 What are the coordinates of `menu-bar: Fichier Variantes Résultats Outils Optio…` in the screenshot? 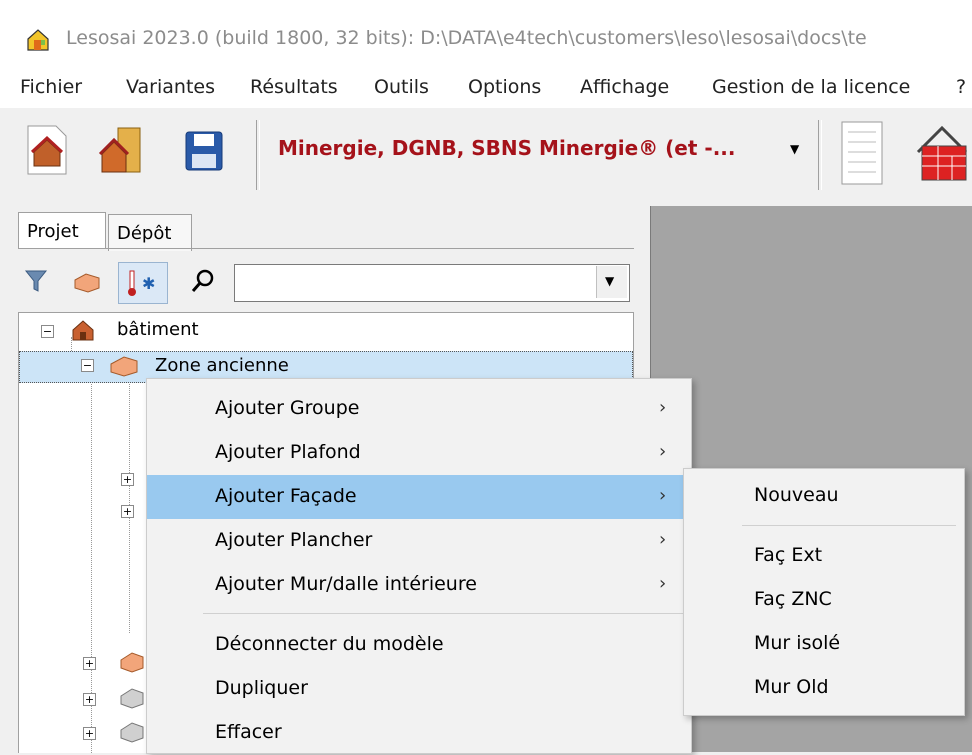 It's located at (486, 86).